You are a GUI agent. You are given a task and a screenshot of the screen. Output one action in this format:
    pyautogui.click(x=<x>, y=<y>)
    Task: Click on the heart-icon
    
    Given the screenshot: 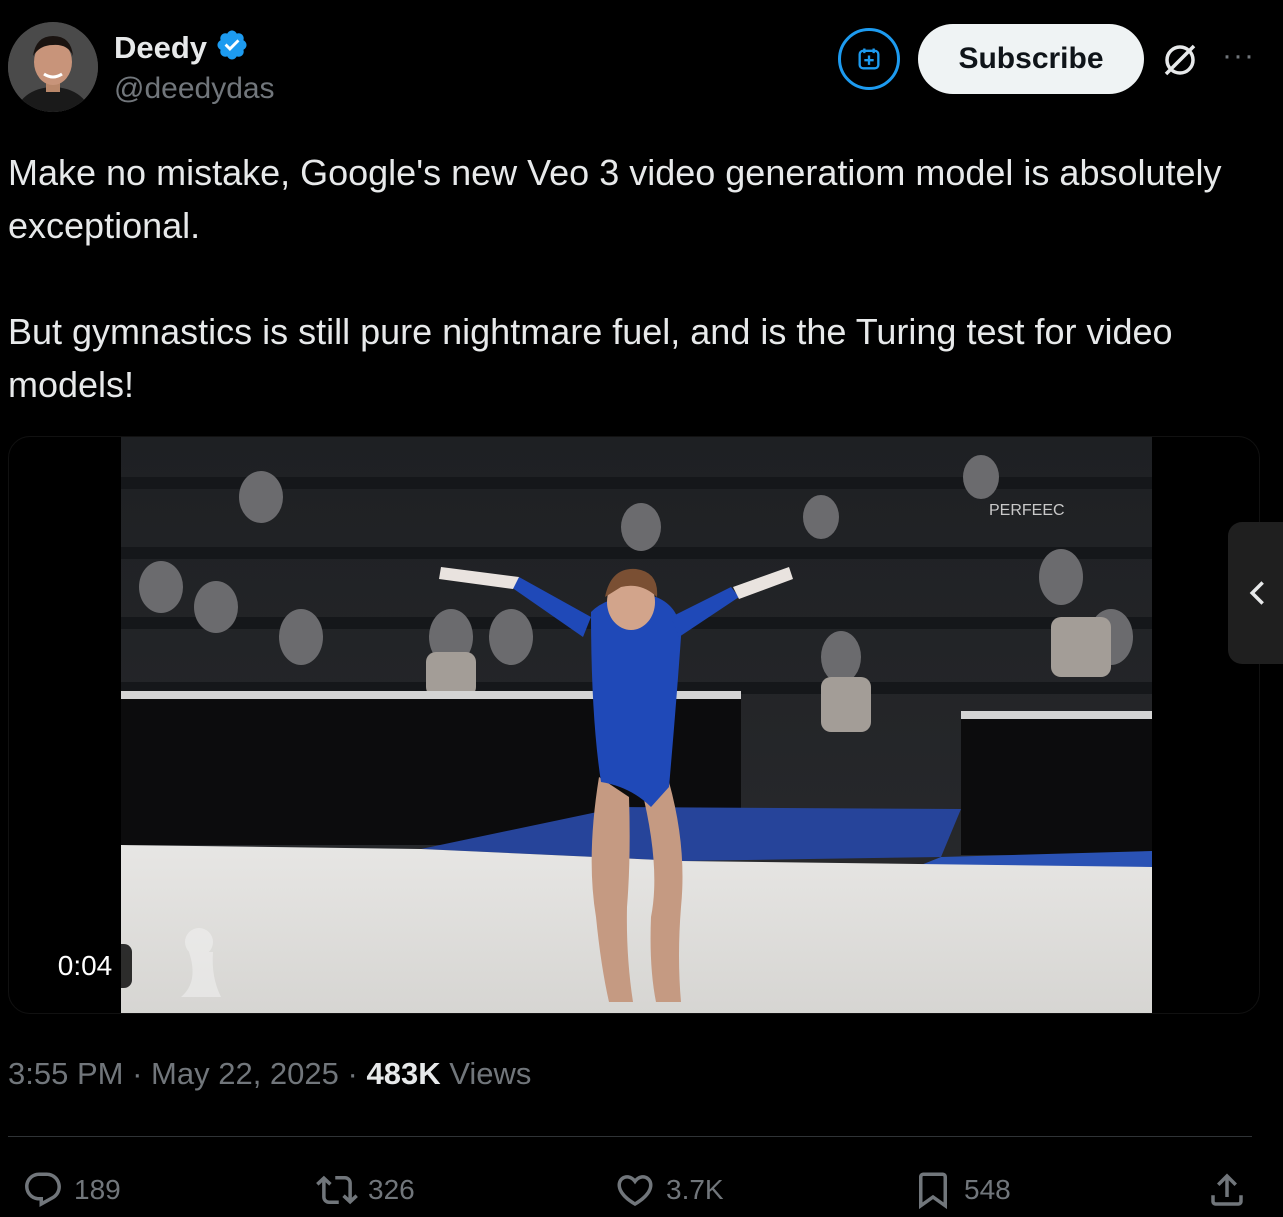 What is the action you would take?
    pyautogui.click(x=635, y=1191)
    